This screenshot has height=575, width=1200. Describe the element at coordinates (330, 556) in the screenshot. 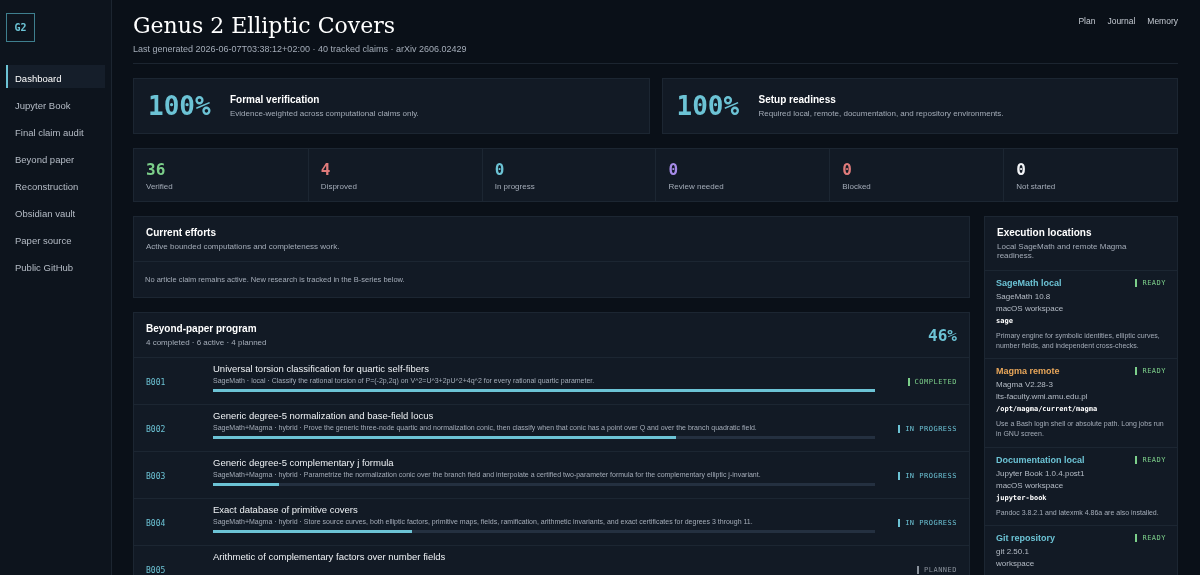

I see `task-title: Arithmetic of complementary factors over number fields` at that location.